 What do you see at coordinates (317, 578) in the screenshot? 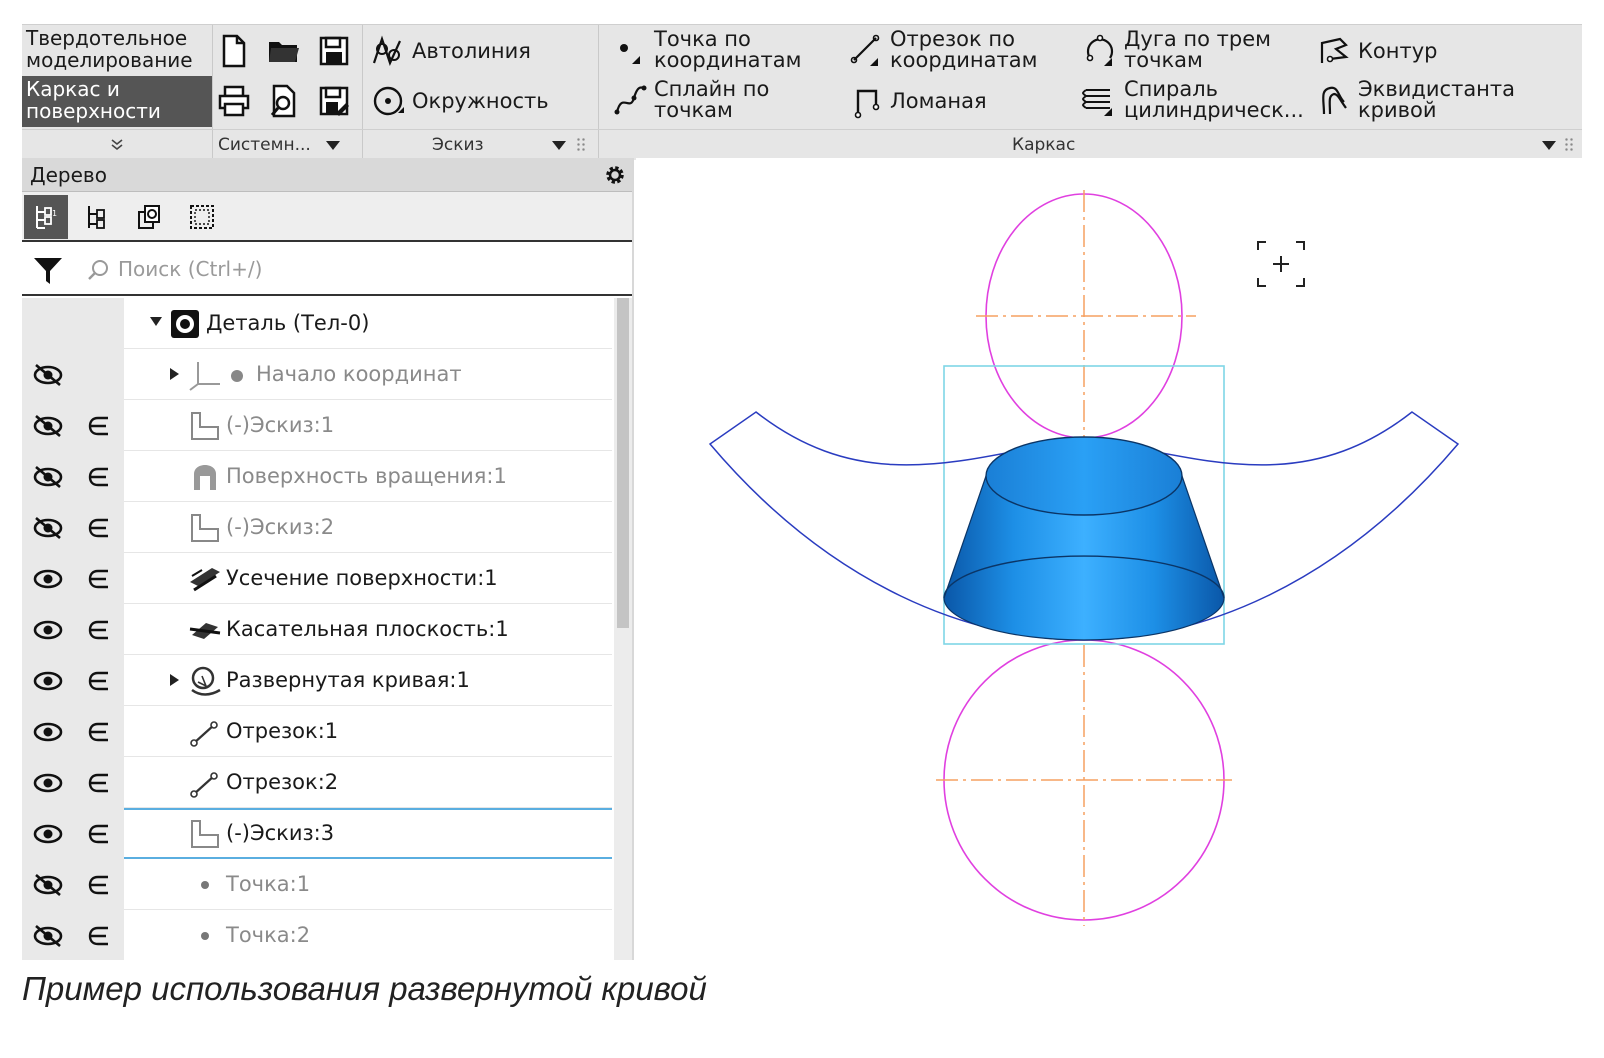
I see `tree-row: Усечение поверхности:1` at bounding box center [317, 578].